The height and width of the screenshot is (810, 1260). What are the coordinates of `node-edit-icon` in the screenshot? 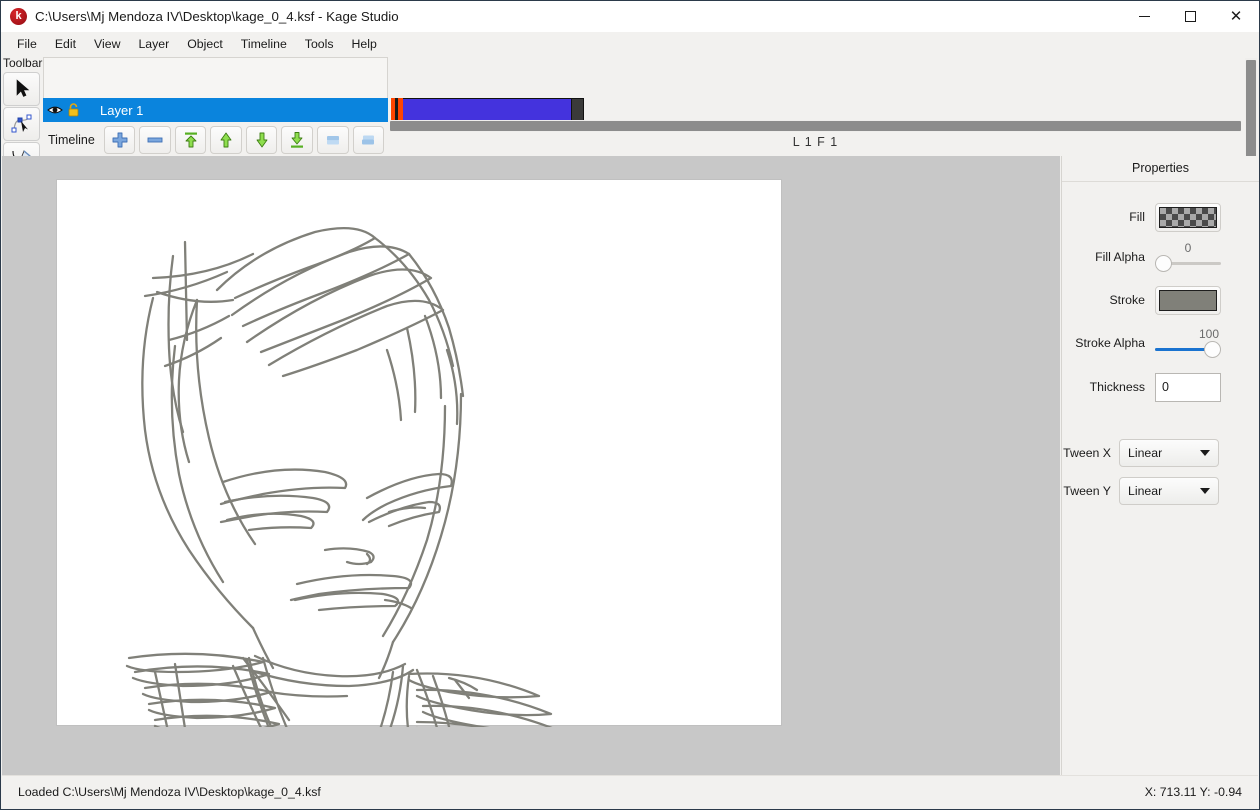 It's located at (21, 123).